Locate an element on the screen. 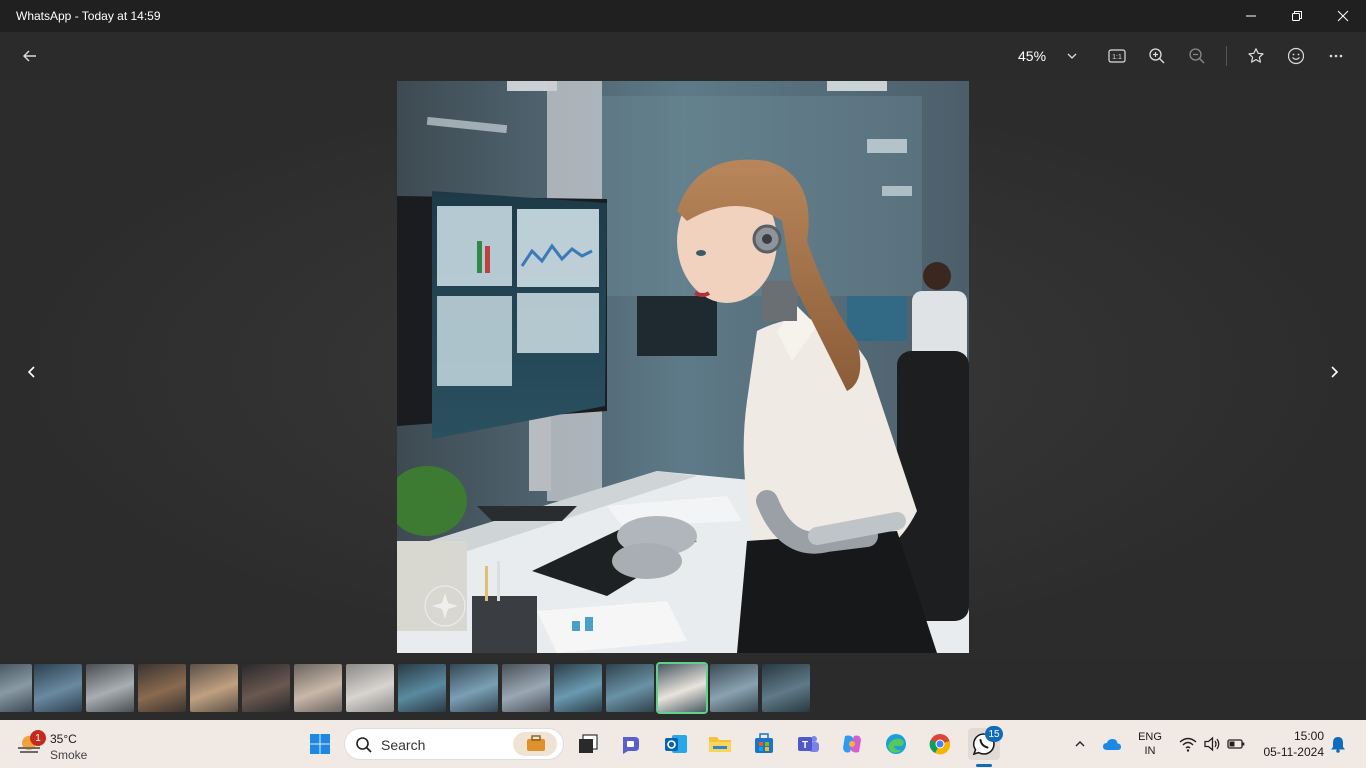 Image resolution: width=1366 pixels, height=768 pixels. taskbar-search-box: Search is located at coordinates (454, 744).